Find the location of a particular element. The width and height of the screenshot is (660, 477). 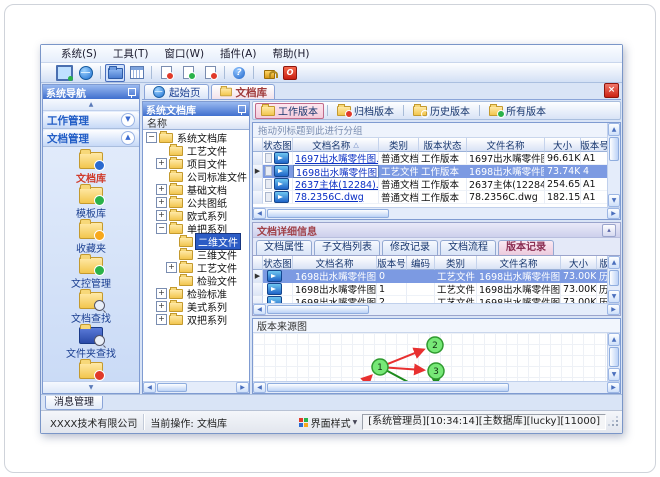

sidebar-scroll-up: ▲ is located at coordinates (91, 105).